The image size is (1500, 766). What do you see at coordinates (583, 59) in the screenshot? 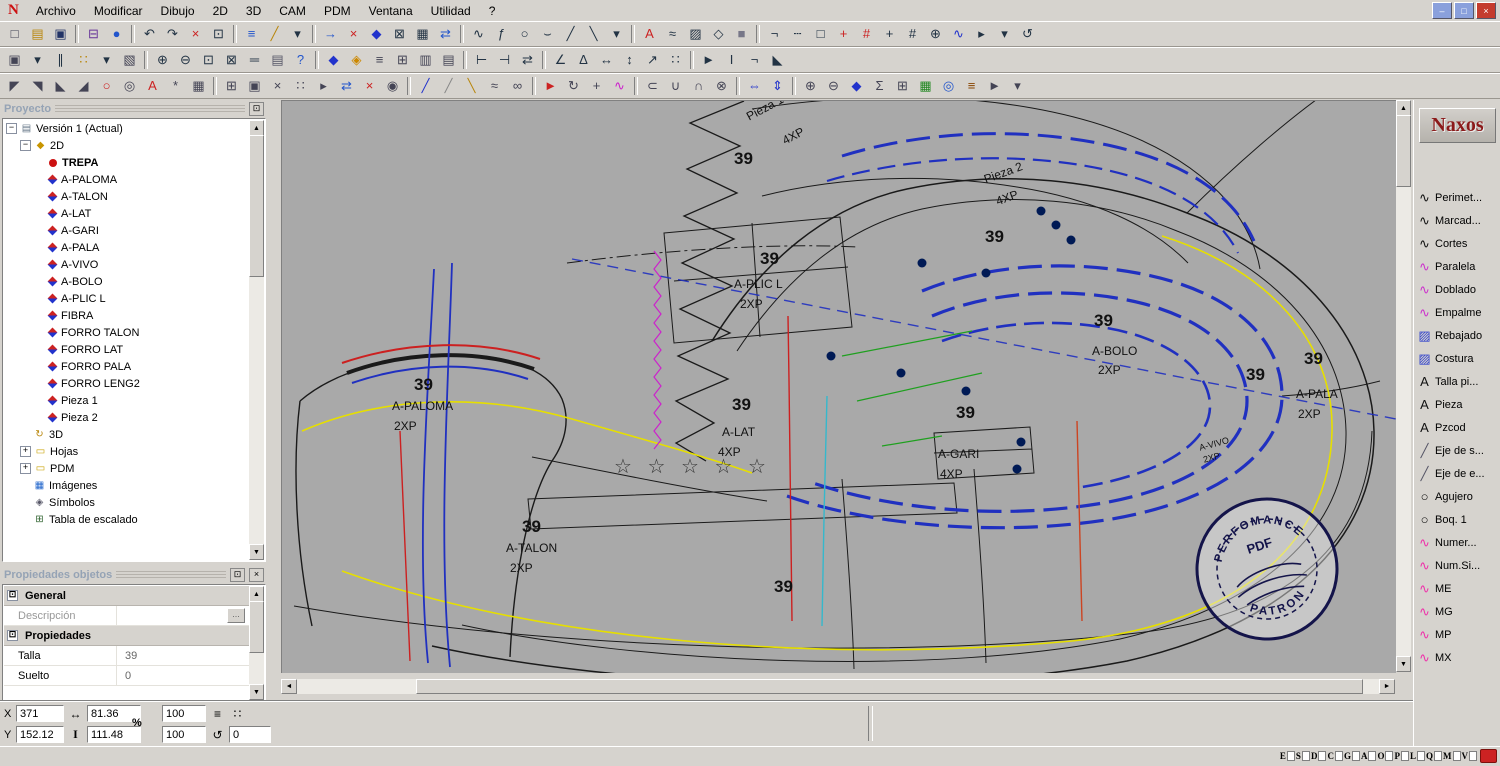
I see `triangle-icon: ∆` at bounding box center [583, 59].